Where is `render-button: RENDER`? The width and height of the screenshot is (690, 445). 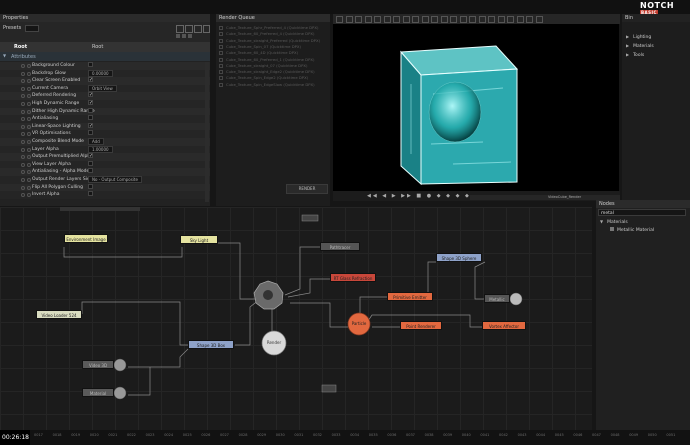 render-button: RENDER is located at coordinates (307, 189).